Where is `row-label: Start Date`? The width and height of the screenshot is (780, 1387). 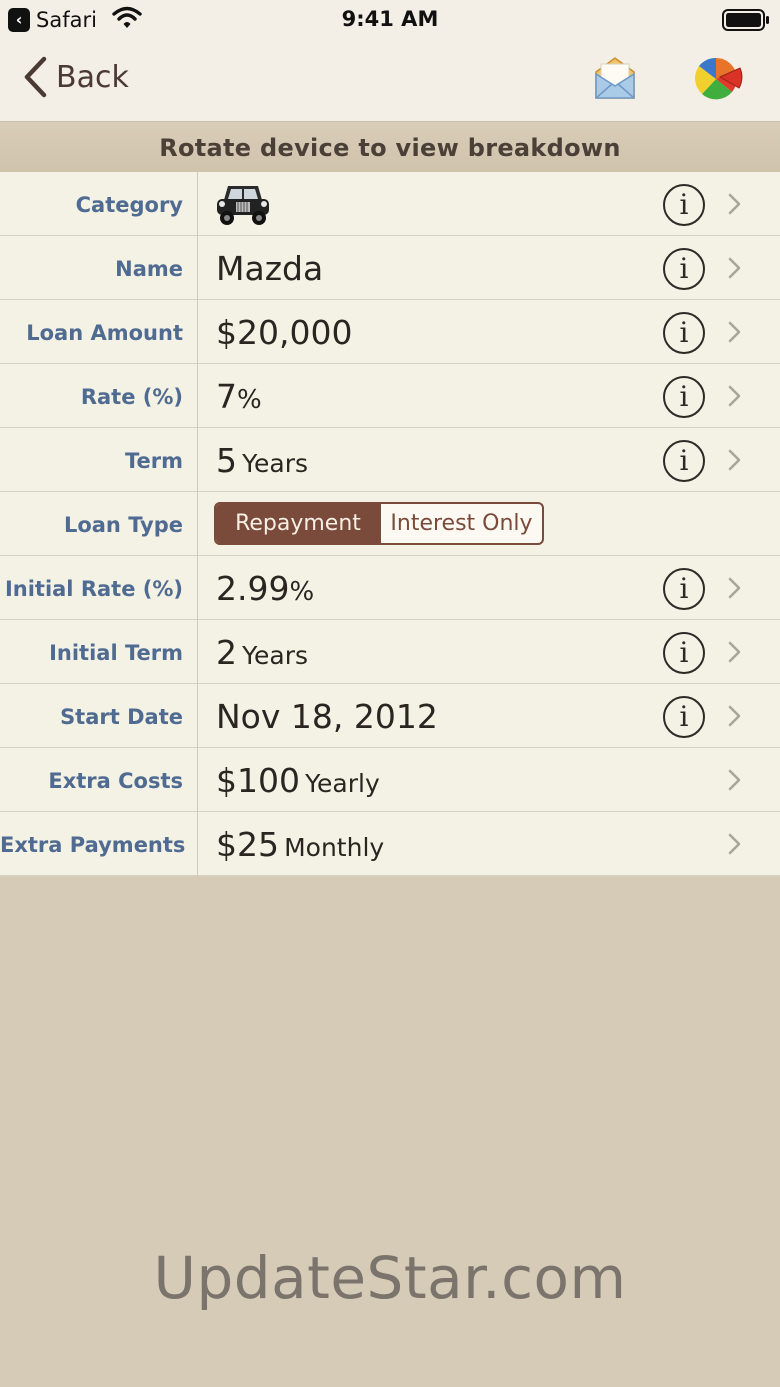
row-label: Start Date is located at coordinates (99, 716).